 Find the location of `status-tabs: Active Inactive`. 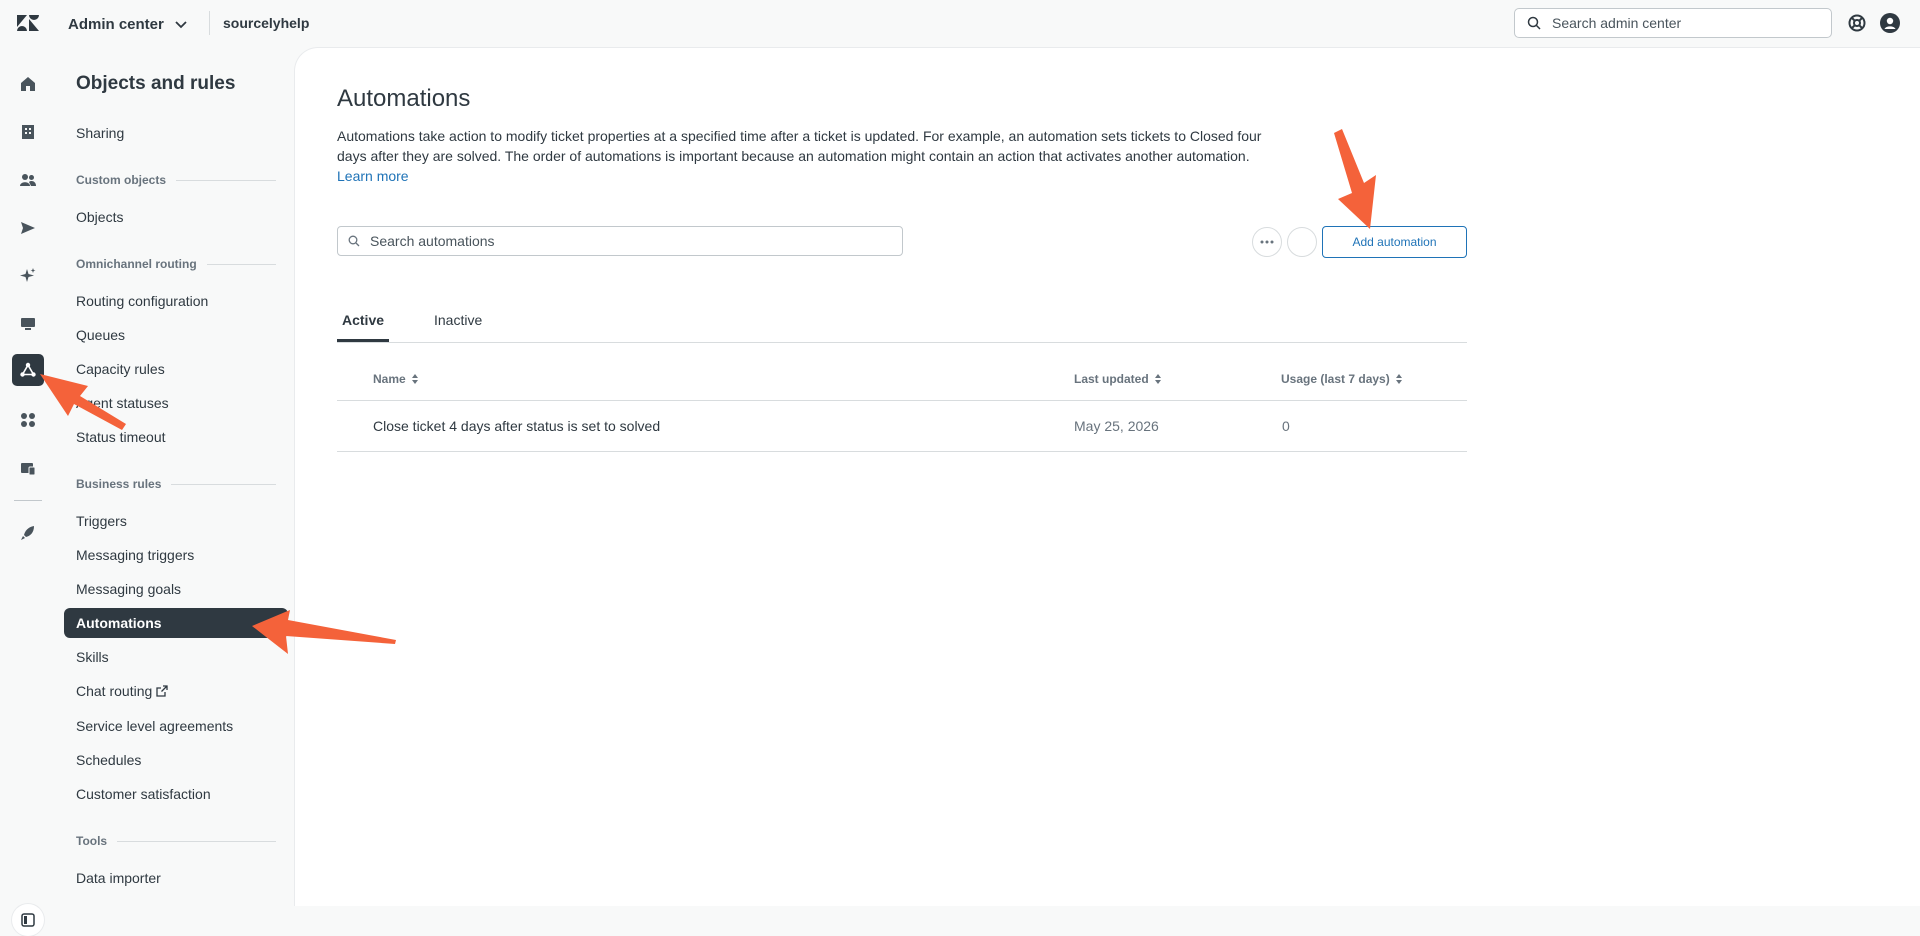

status-tabs: Active Inactive is located at coordinates (902, 327).